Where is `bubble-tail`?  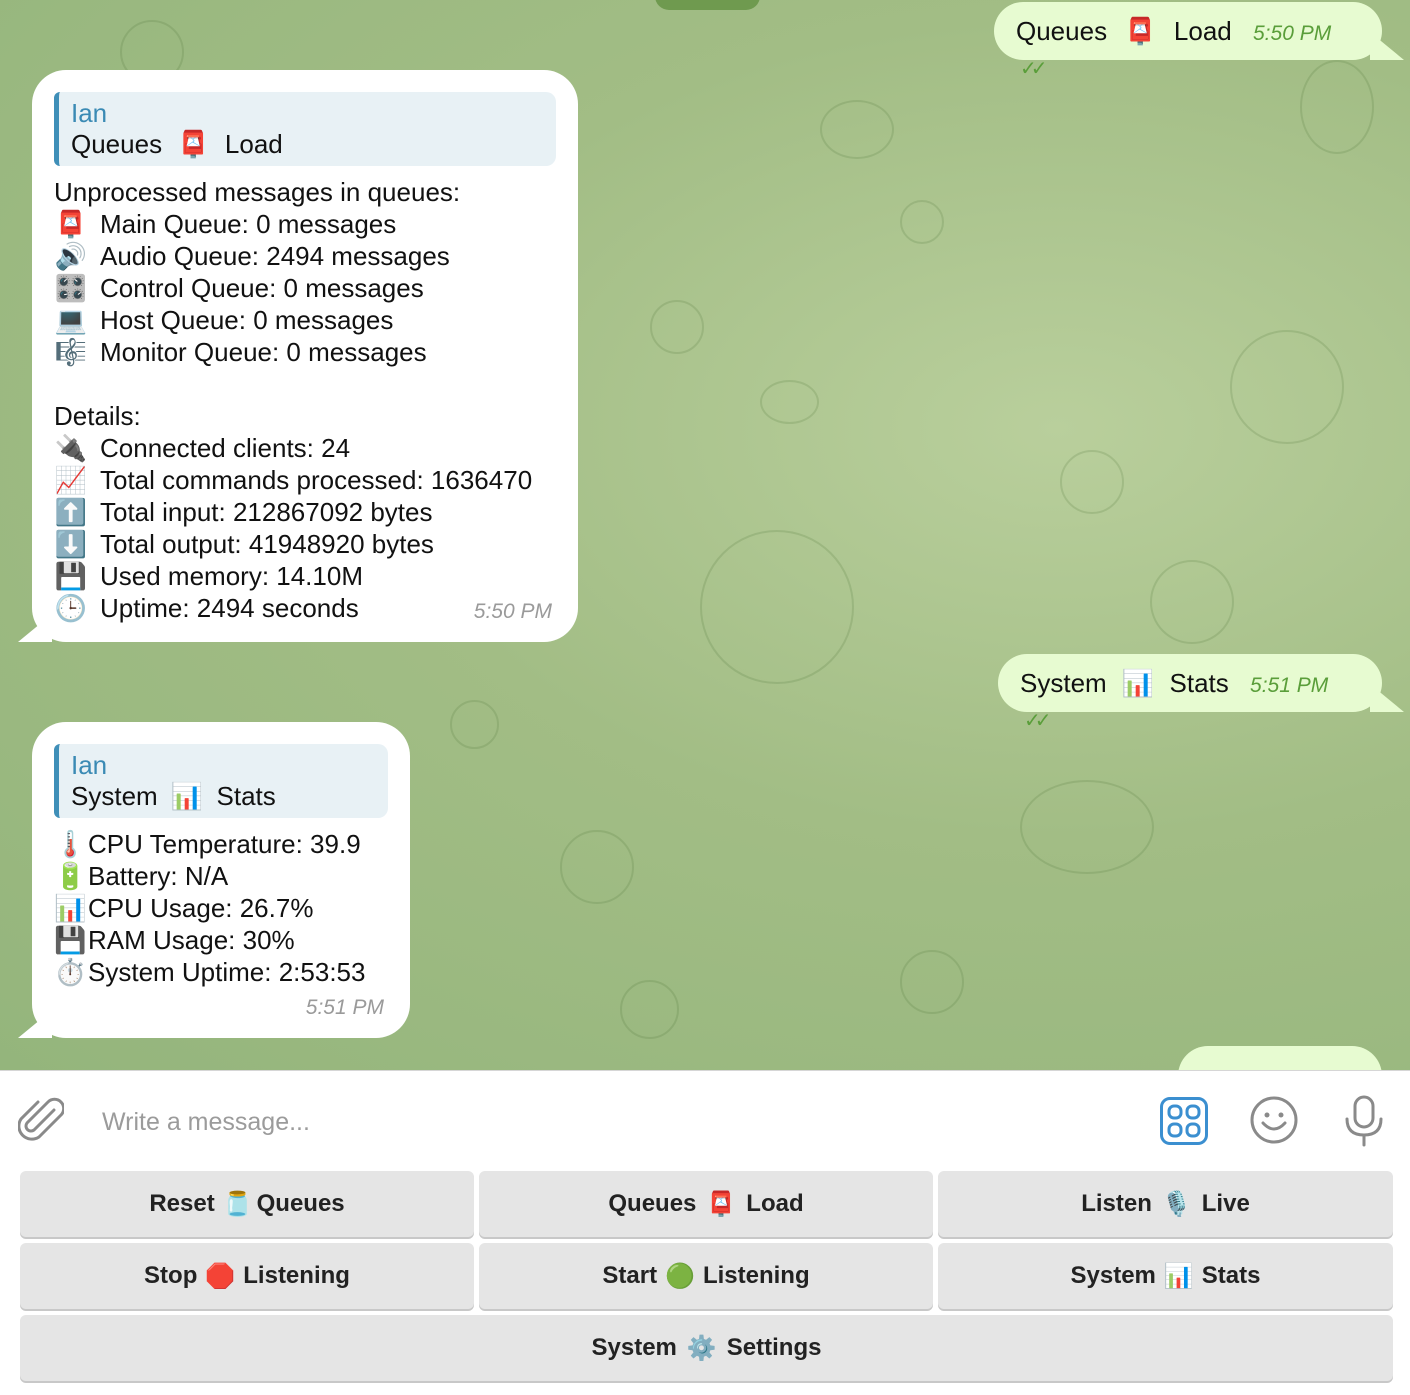
bubble-tail is located at coordinates (1387, 46).